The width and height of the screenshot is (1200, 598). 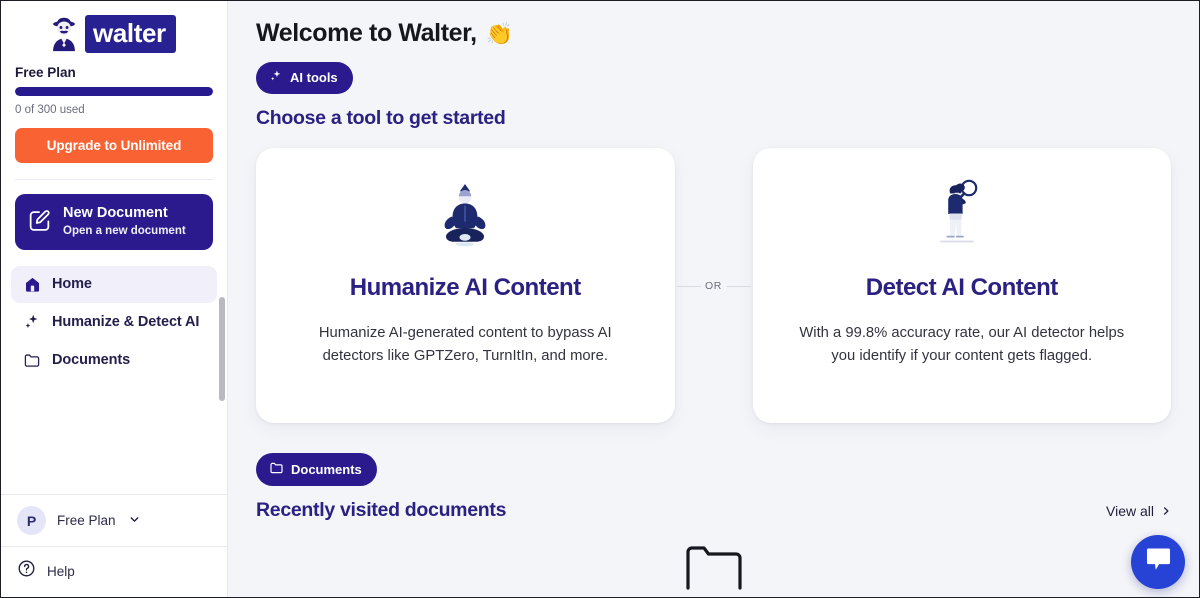 I want to click on detective-icon, so click(x=64, y=34).